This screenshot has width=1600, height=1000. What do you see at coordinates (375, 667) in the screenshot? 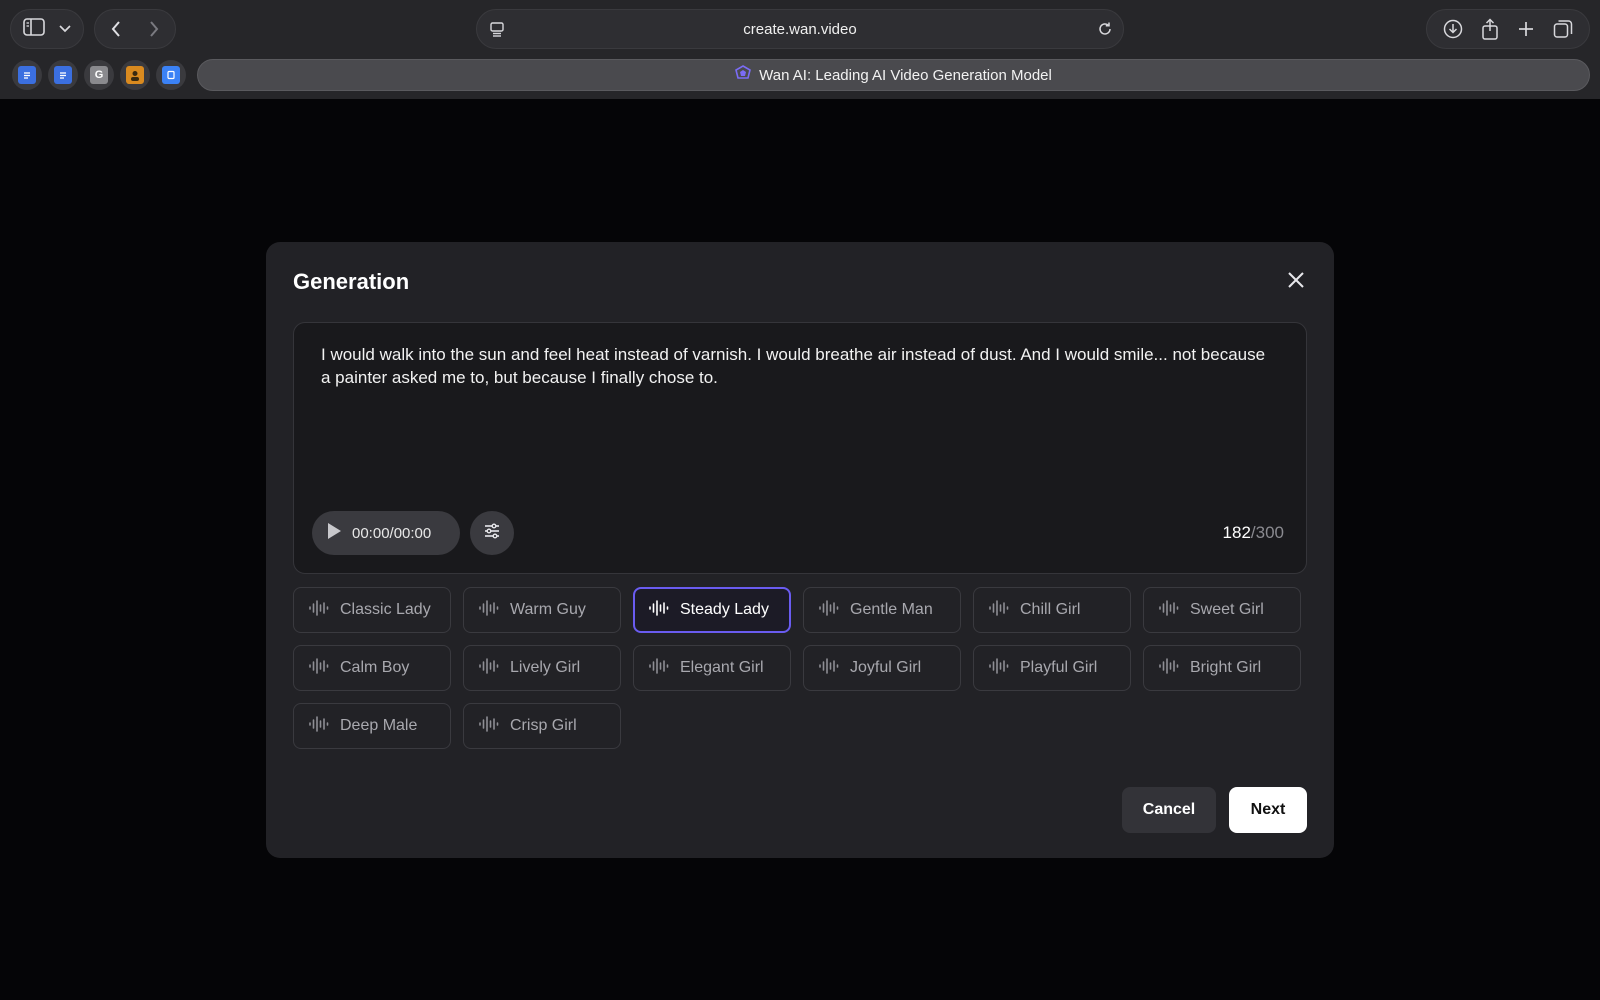
I see `voice-label: Calm Boy` at bounding box center [375, 667].